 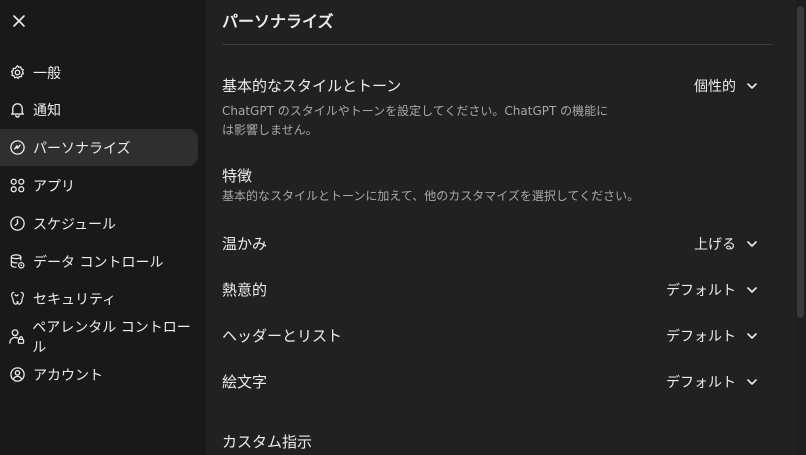 I want to click on sidebar-item-parental-controls: ペアレンタル コントロール, so click(x=99, y=337).